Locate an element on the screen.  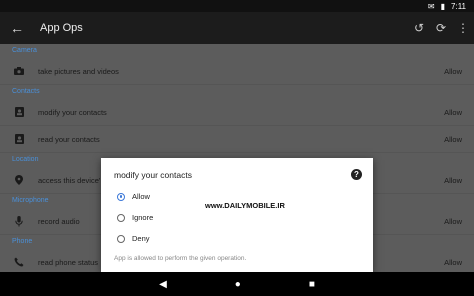
app-bar: ← App Ops ↺ ⟳ ⋮ is located at coordinates (237, 28).